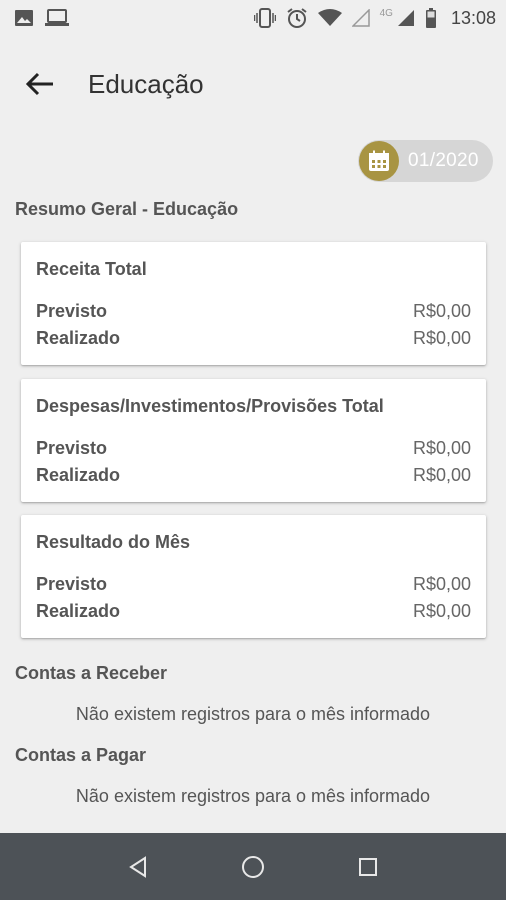 Image resolution: width=506 pixels, height=900 pixels. What do you see at coordinates (264, 18) in the screenshot?
I see `vibrate-icon` at bounding box center [264, 18].